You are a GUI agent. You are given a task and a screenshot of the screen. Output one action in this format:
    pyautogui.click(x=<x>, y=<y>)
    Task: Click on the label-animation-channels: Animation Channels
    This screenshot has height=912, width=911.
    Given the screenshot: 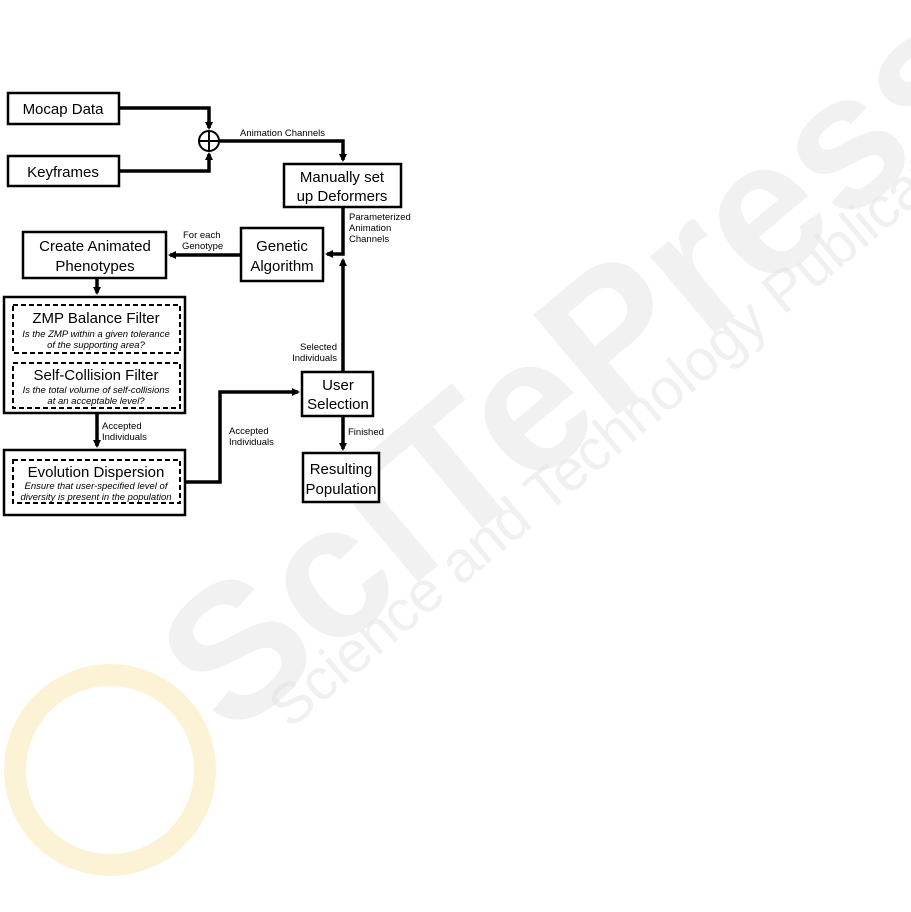 What is the action you would take?
    pyautogui.click(x=282, y=133)
    